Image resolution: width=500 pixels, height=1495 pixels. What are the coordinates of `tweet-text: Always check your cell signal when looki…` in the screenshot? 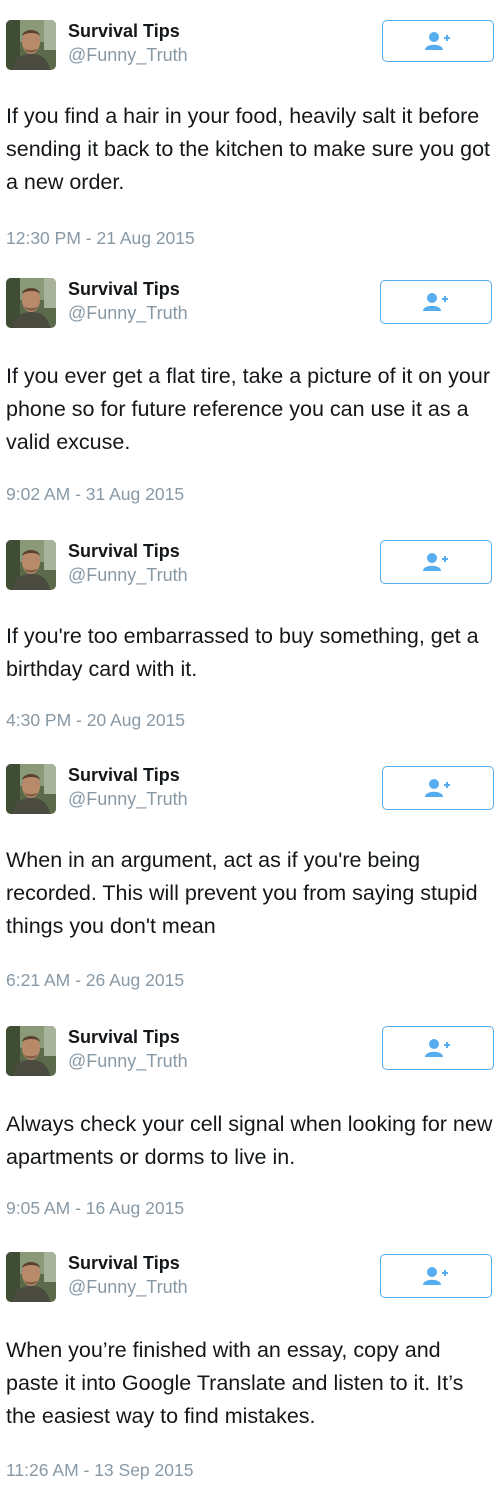 It's located at (249, 1140).